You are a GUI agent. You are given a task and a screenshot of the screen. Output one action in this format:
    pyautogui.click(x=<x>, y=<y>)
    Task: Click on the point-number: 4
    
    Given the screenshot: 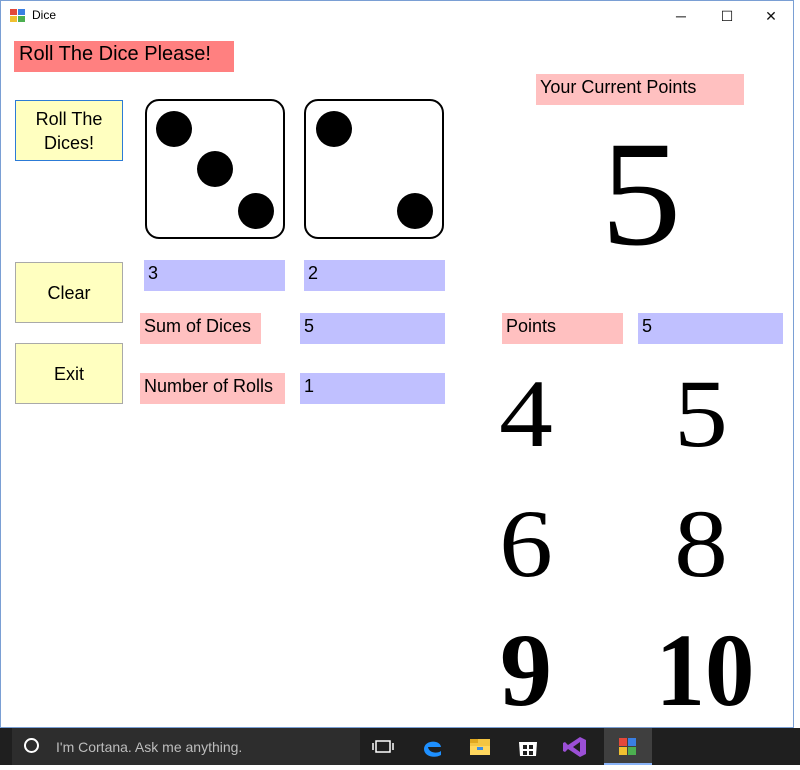 What is the action you would take?
    pyautogui.click(x=526, y=413)
    